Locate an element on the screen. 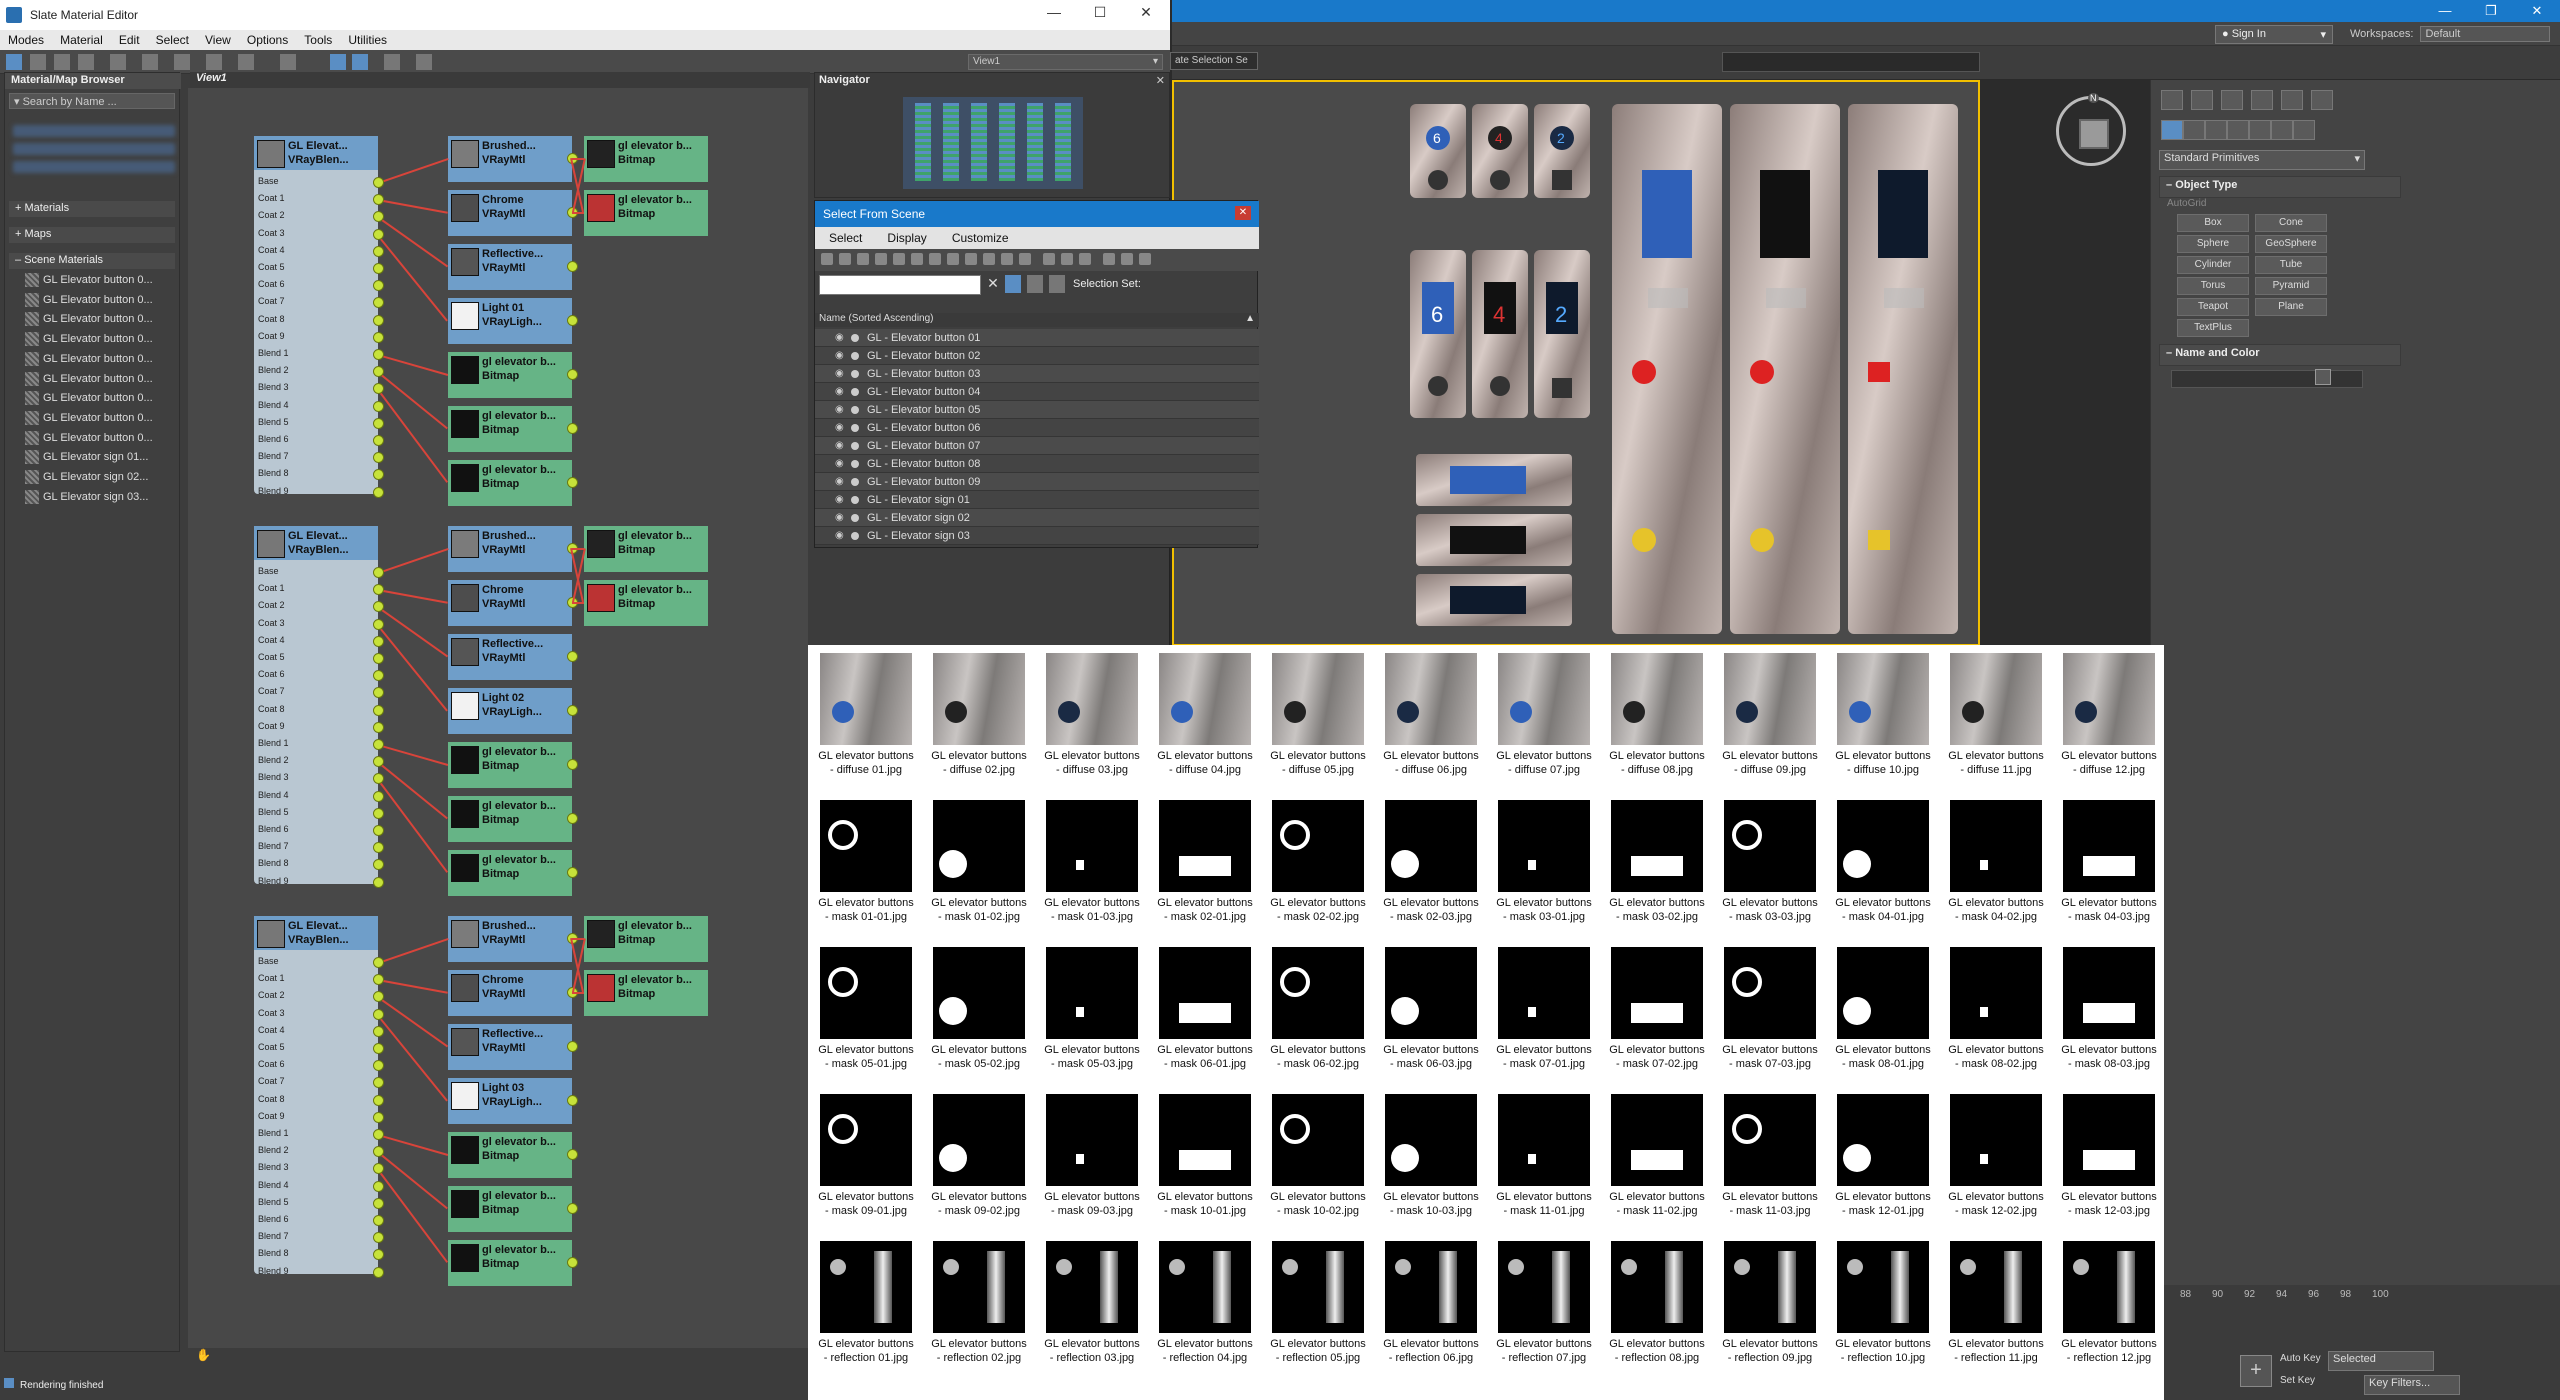 The height and width of the screenshot is (1400, 2560). sphere-button: Sphere is located at coordinates (2213, 244).